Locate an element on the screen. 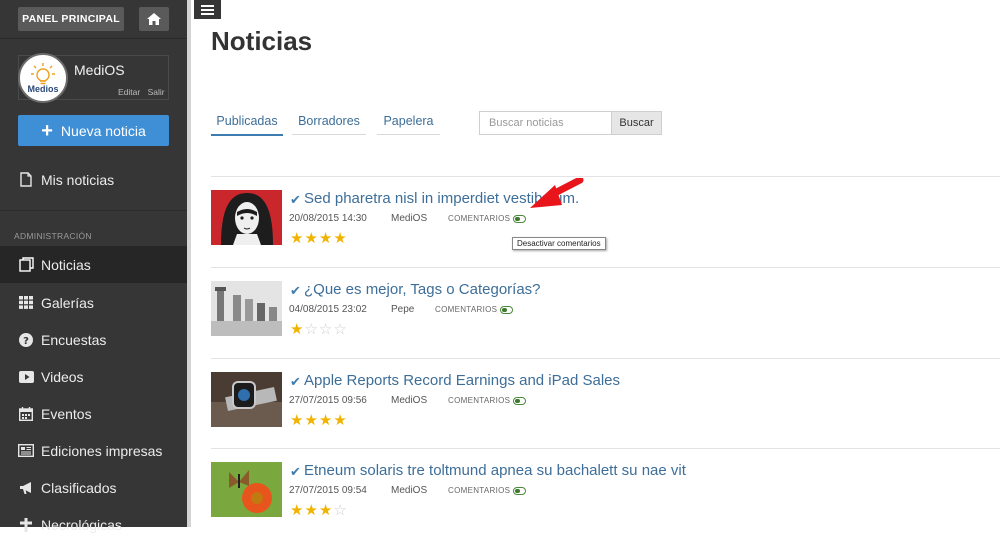  avatar: Medios is located at coordinates (43, 78).